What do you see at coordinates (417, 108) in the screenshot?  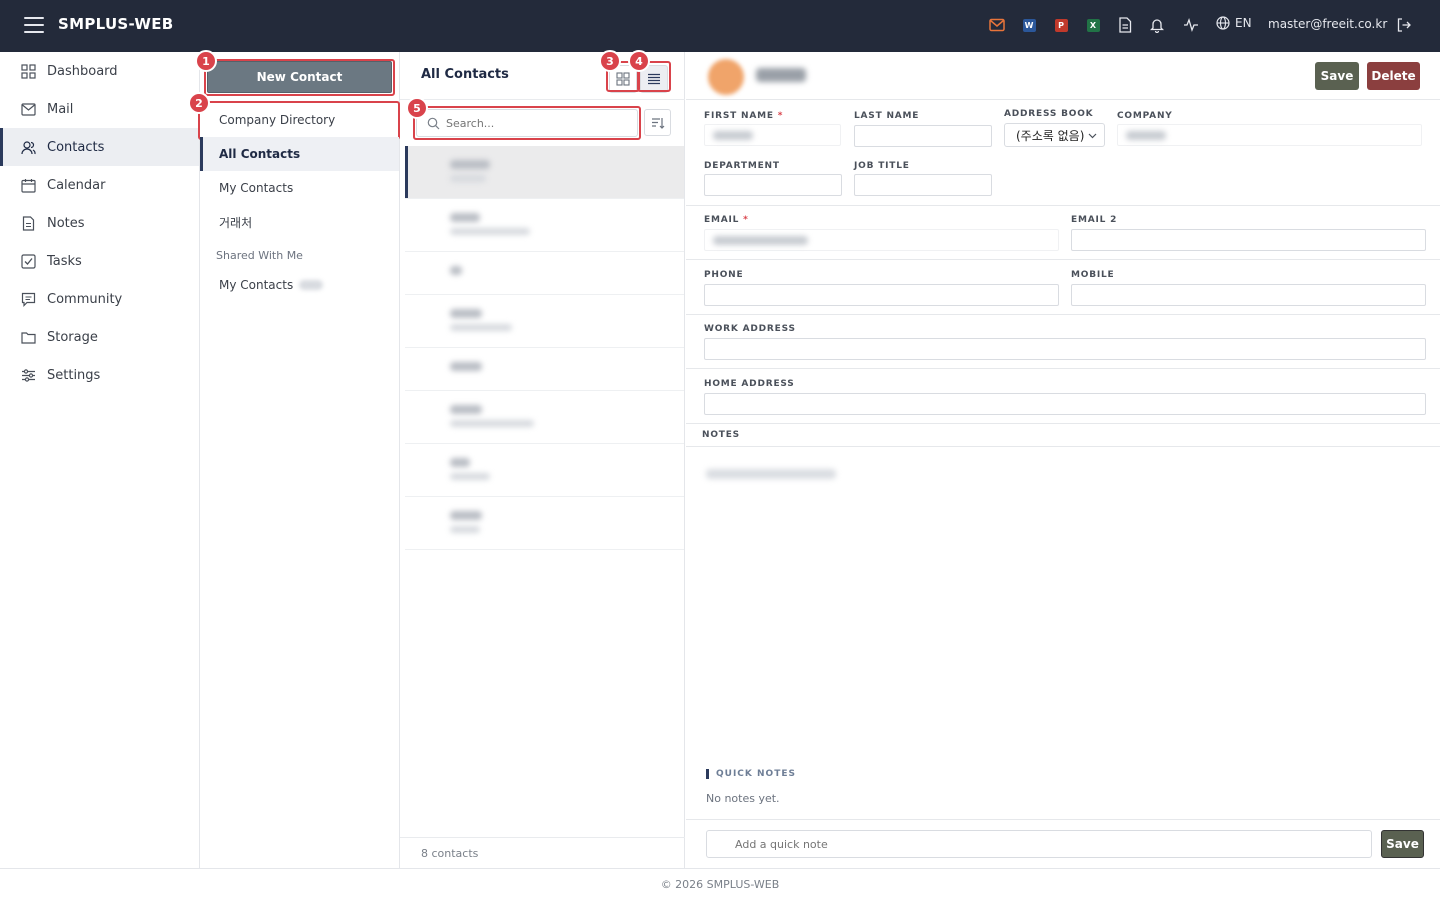 I see `annotation-badge: 5` at bounding box center [417, 108].